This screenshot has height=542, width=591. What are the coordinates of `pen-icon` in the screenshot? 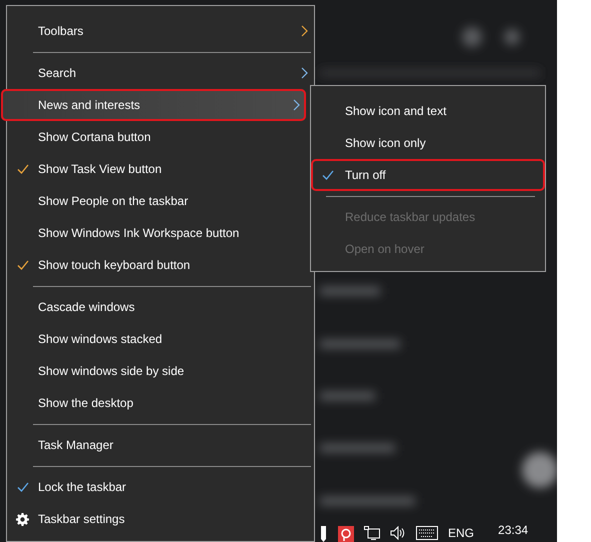 It's located at (323, 534).